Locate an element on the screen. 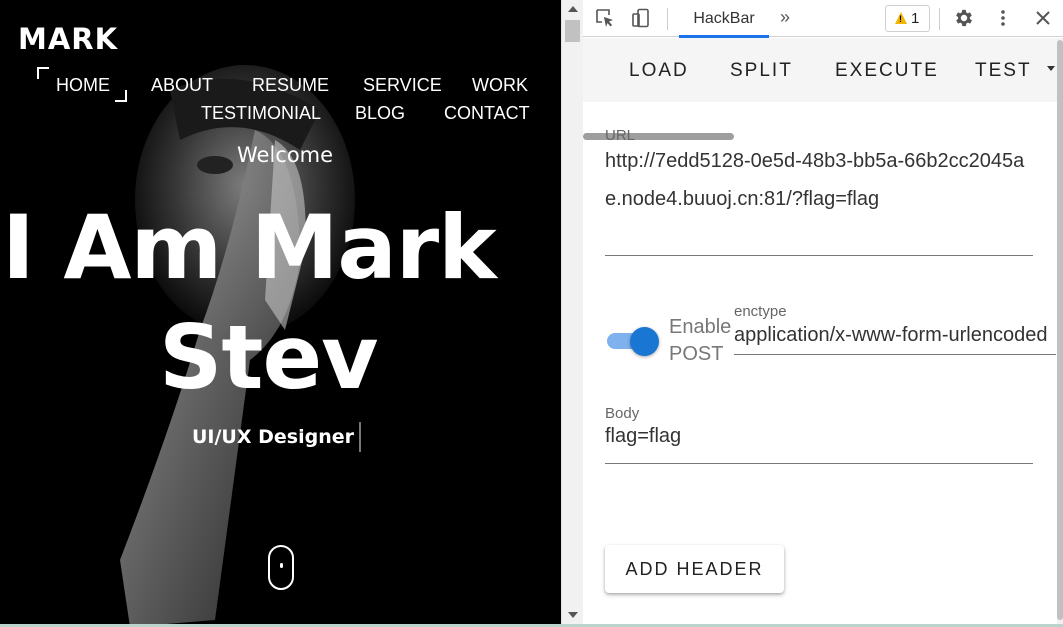  hero-welcome-text: Welcome is located at coordinates (285, 155).